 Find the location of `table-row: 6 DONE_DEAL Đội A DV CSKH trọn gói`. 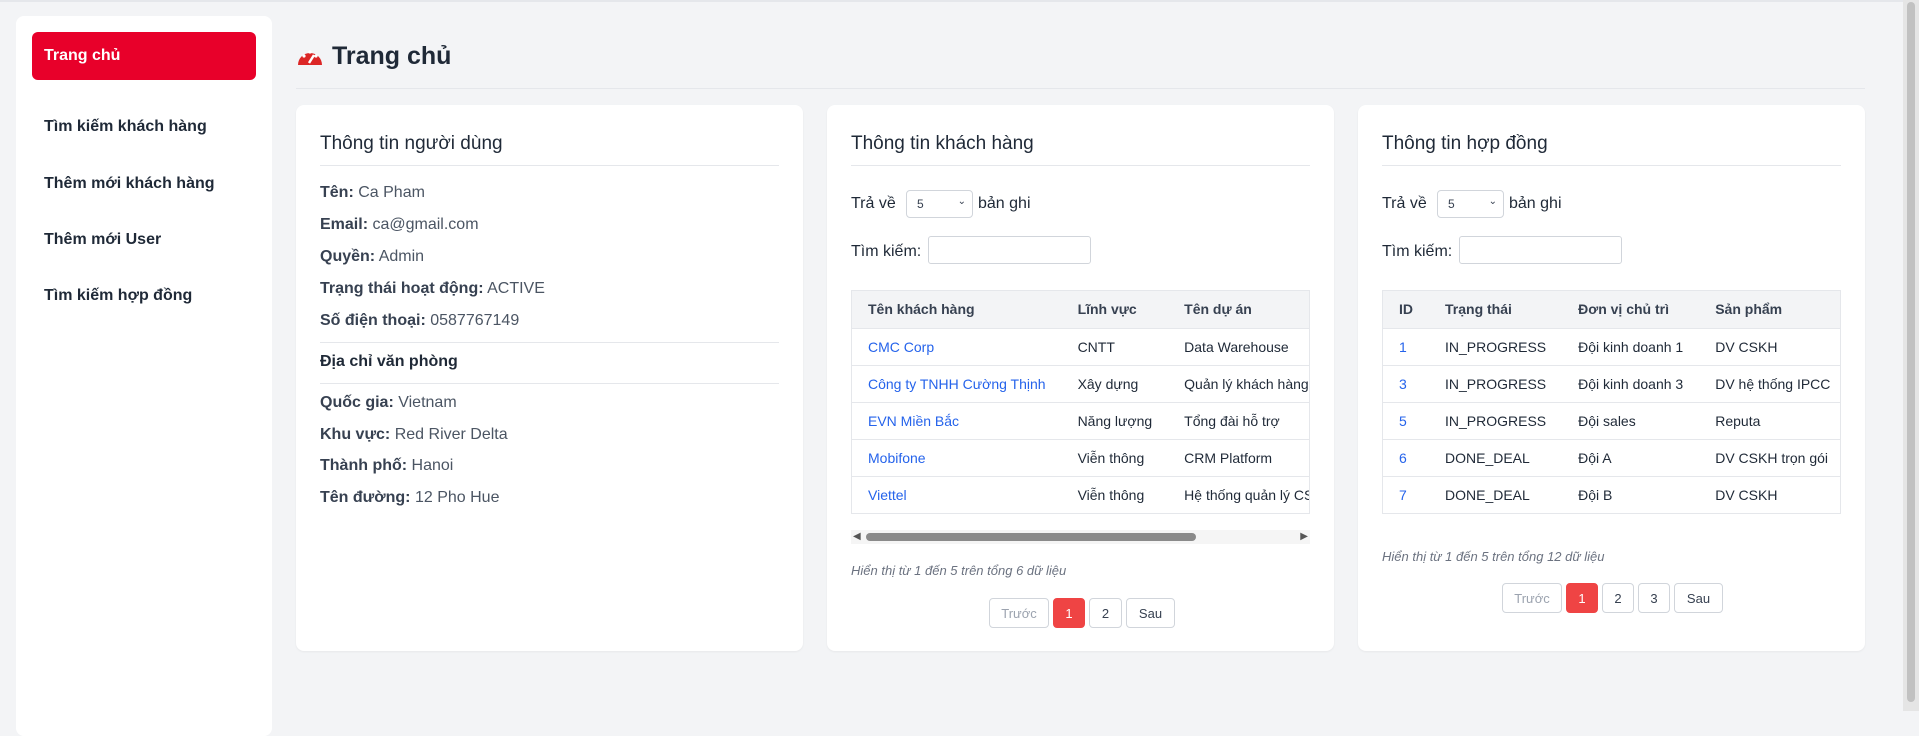

table-row: 6 DONE_DEAL Đội A DV CSKH trọn gói is located at coordinates (1611, 457).